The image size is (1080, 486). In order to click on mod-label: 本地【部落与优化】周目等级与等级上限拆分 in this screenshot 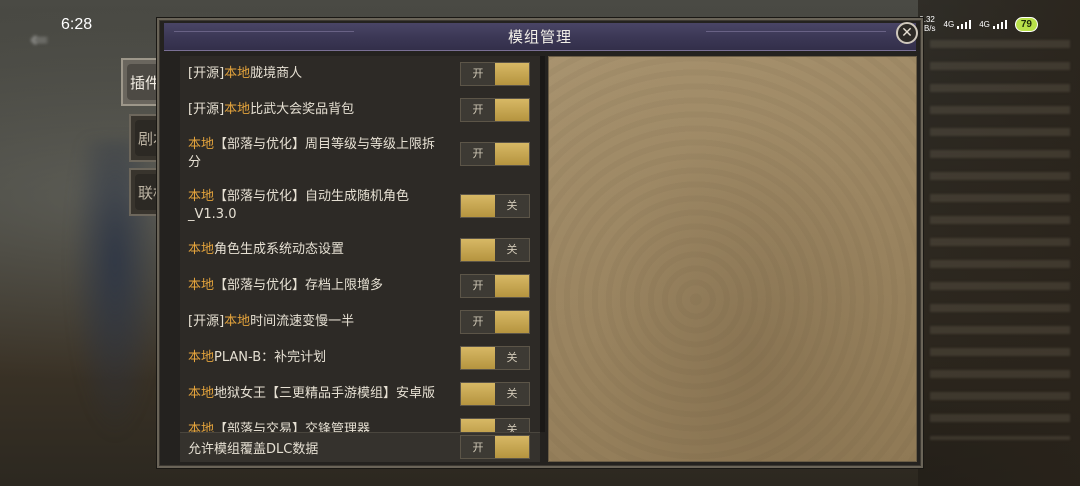, I will do `click(312, 153)`.